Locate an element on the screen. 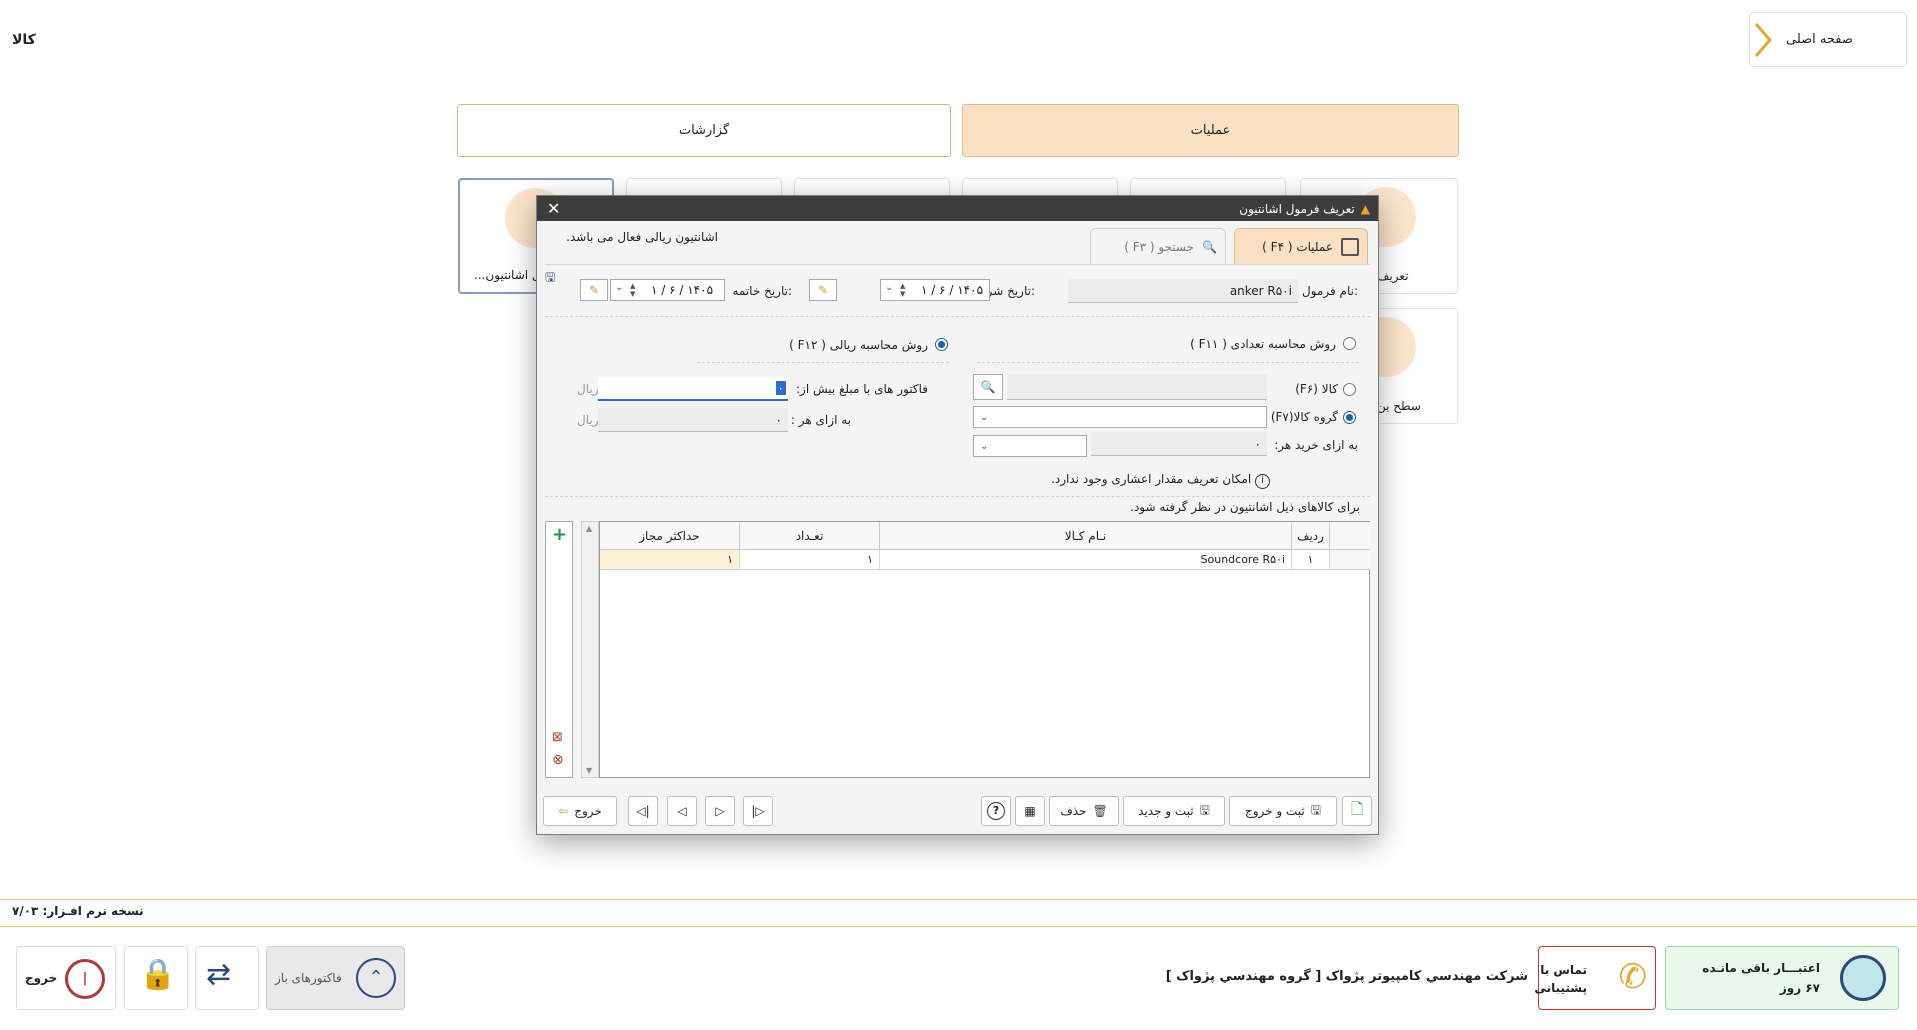 The width and height of the screenshot is (1917, 1030). gift-small-icon: ▲ is located at coordinates (1365, 208).